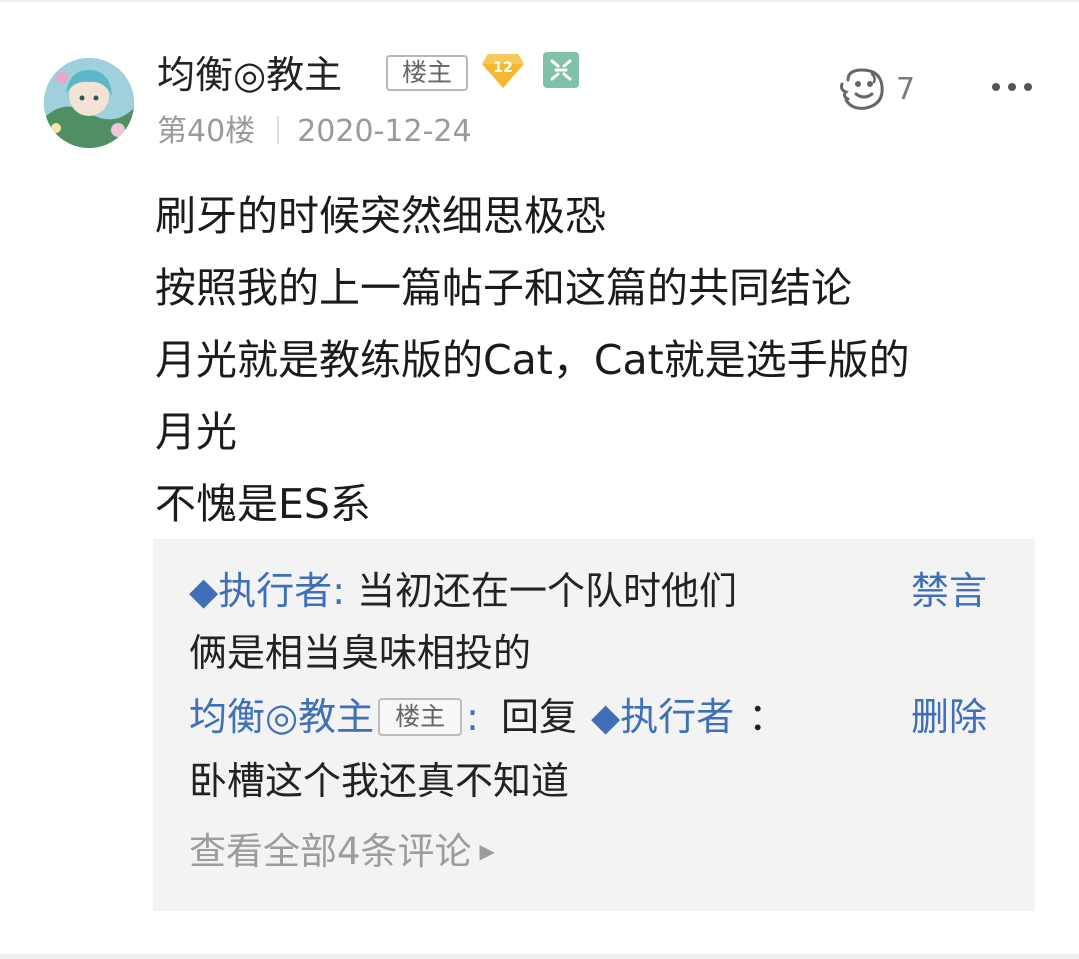  Describe the element at coordinates (379, 781) in the screenshot. I see `comment-text: 卧槽这个我还真不知道` at that location.